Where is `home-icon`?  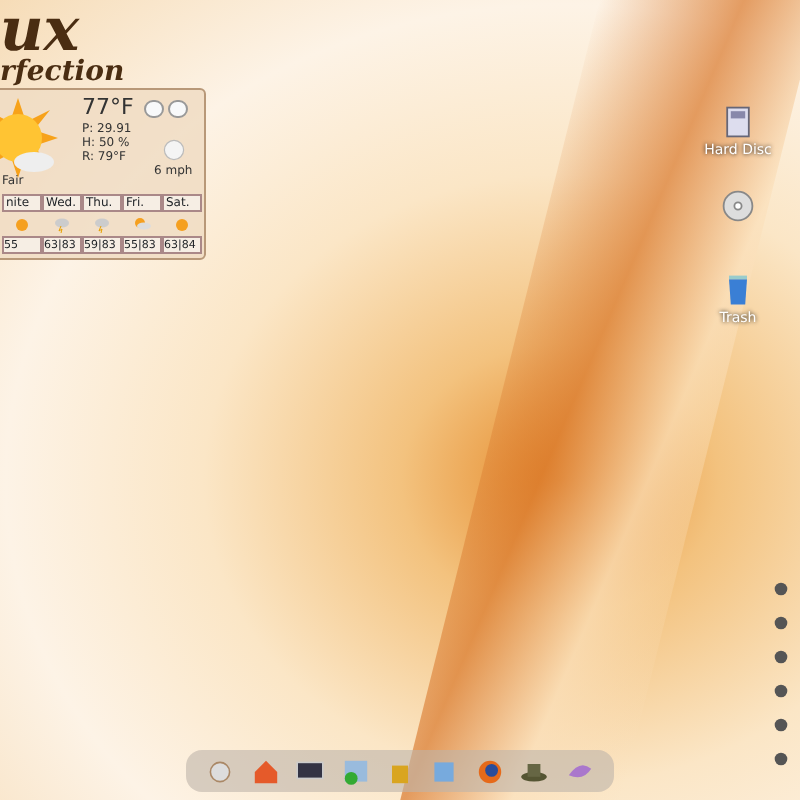 home-icon is located at coordinates (265, 771).